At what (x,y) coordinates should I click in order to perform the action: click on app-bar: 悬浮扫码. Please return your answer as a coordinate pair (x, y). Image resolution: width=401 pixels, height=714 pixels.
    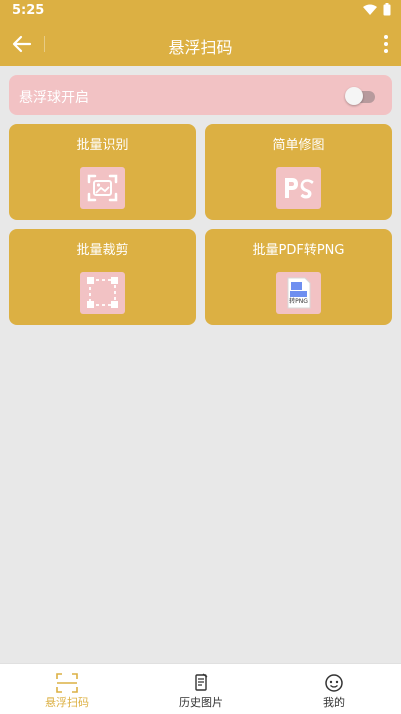
    Looking at the image, I should click on (200, 44).